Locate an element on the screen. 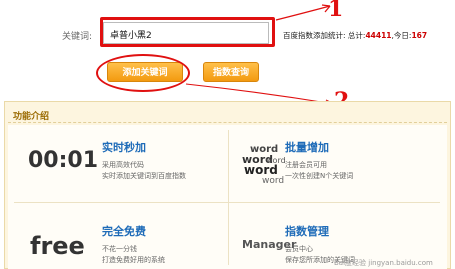 The image size is (455, 269). feature-desc-line: 采用高效代码 is located at coordinates (123, 165).